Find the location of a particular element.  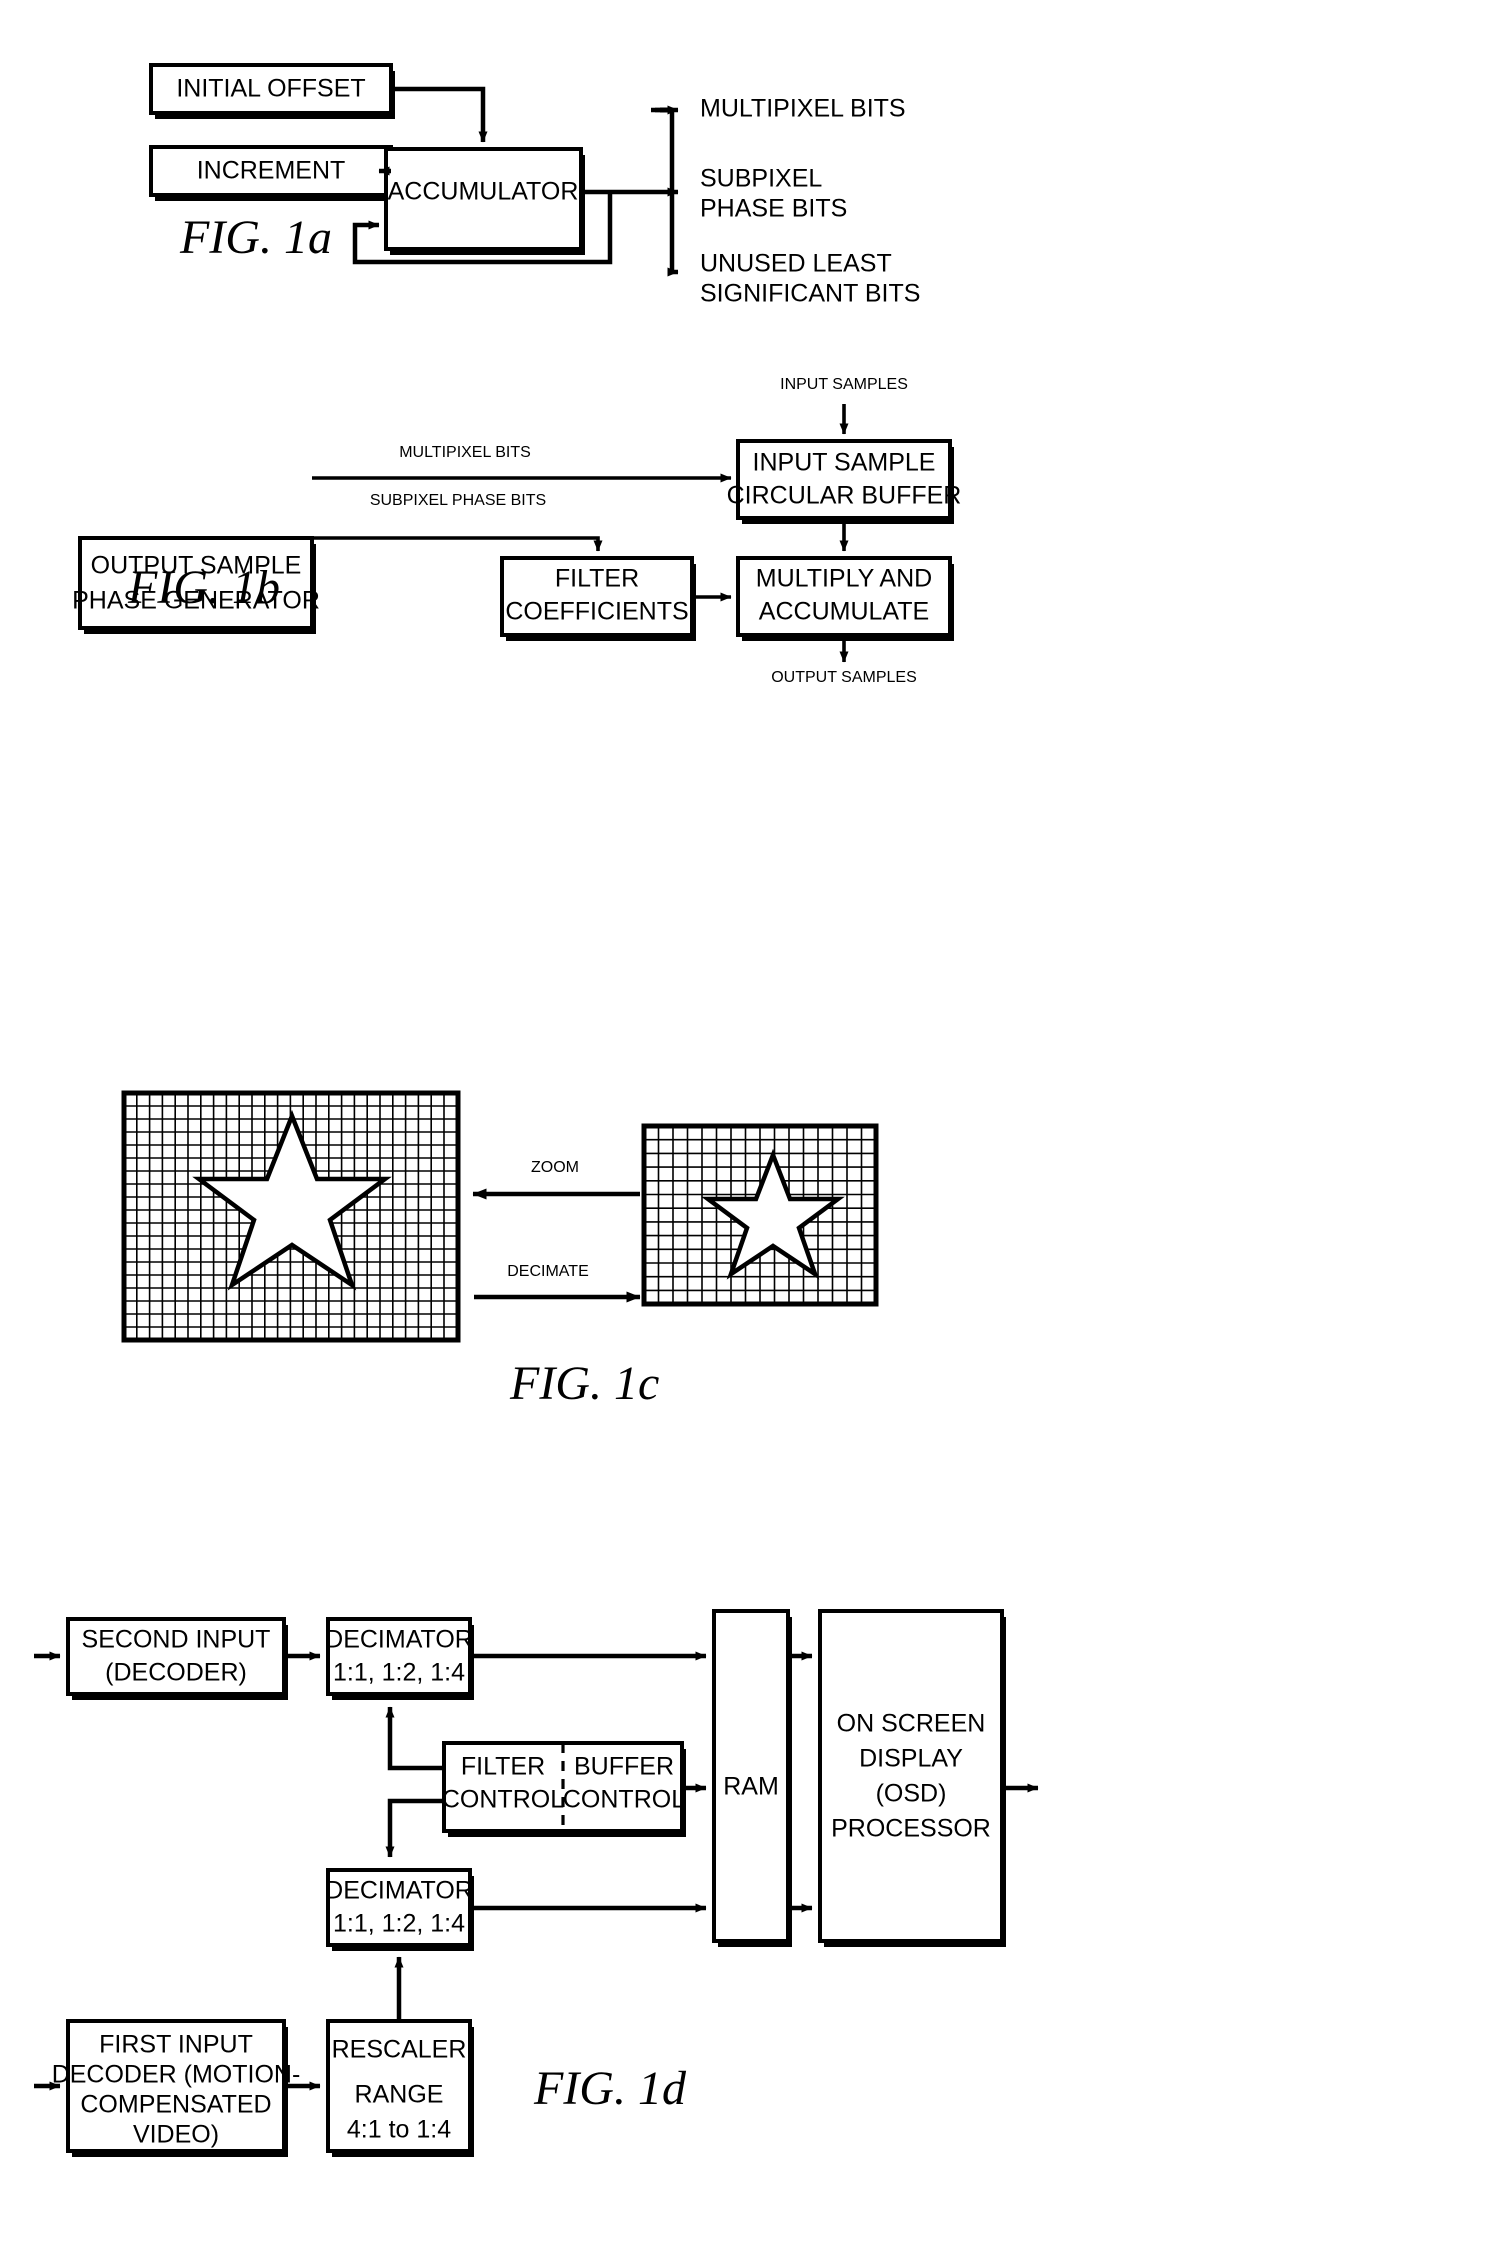

figure-1b-caption: FIG. 1b is located at coordinates (203, 587).